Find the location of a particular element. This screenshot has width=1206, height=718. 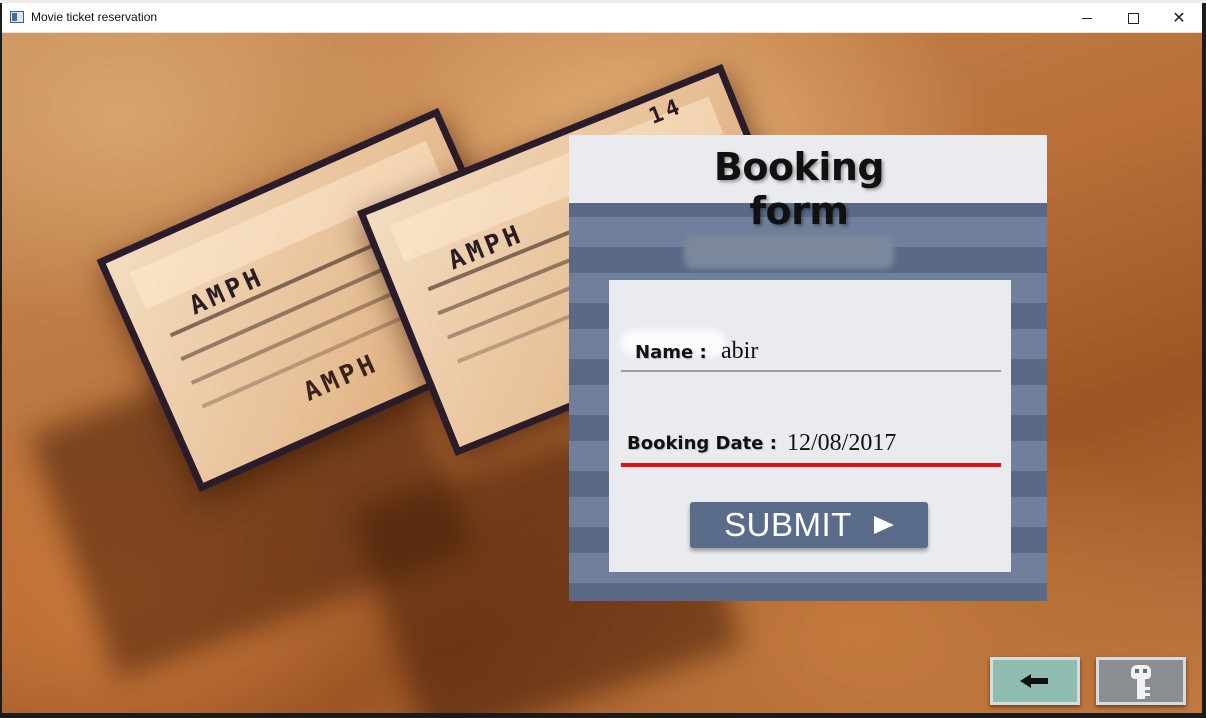

key-icon is located at coordinates (1141, 681).